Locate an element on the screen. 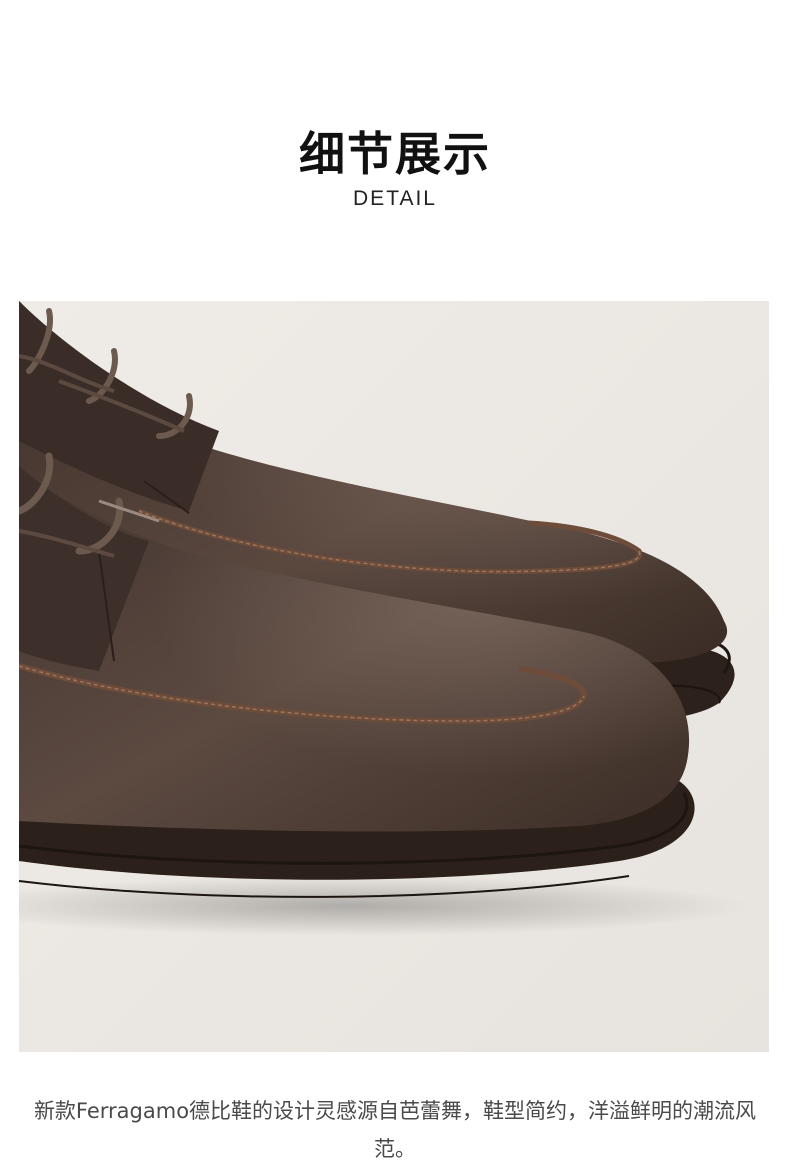  section-subtitle: DETAIL is located at coordinates (395, 198).